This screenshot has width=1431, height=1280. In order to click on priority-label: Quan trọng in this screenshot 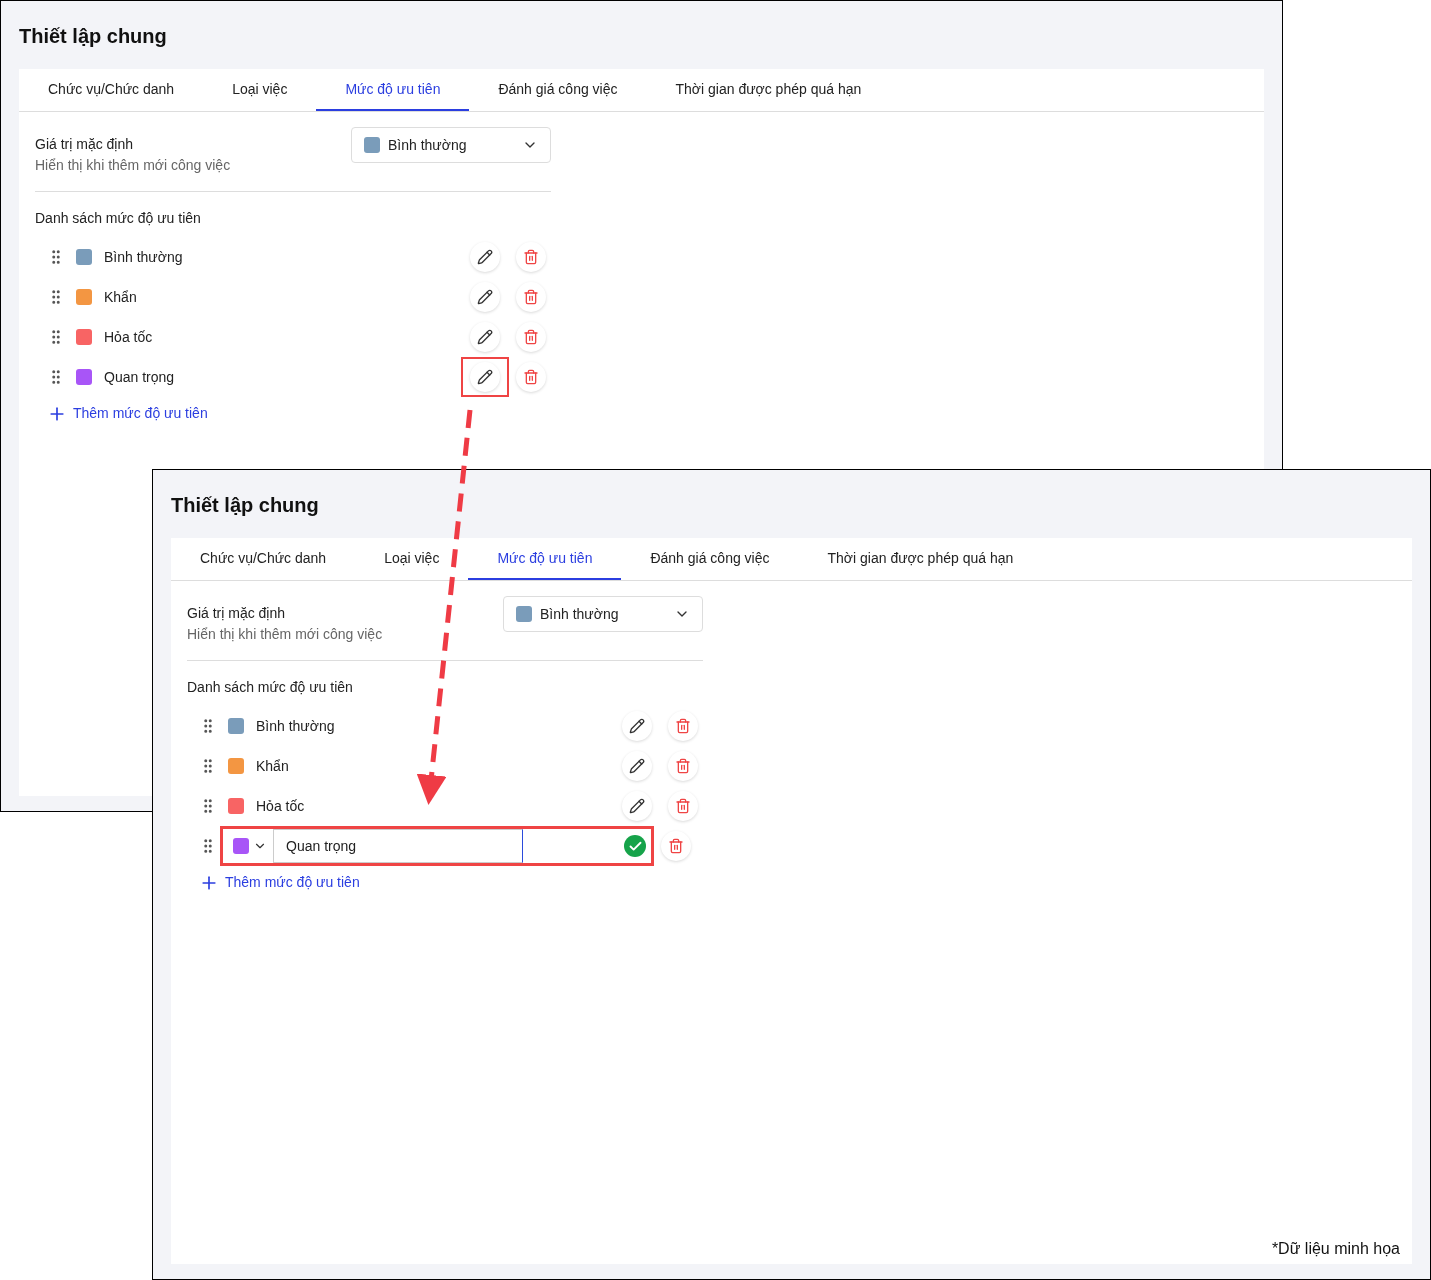, I will do `click(140, 377)`.